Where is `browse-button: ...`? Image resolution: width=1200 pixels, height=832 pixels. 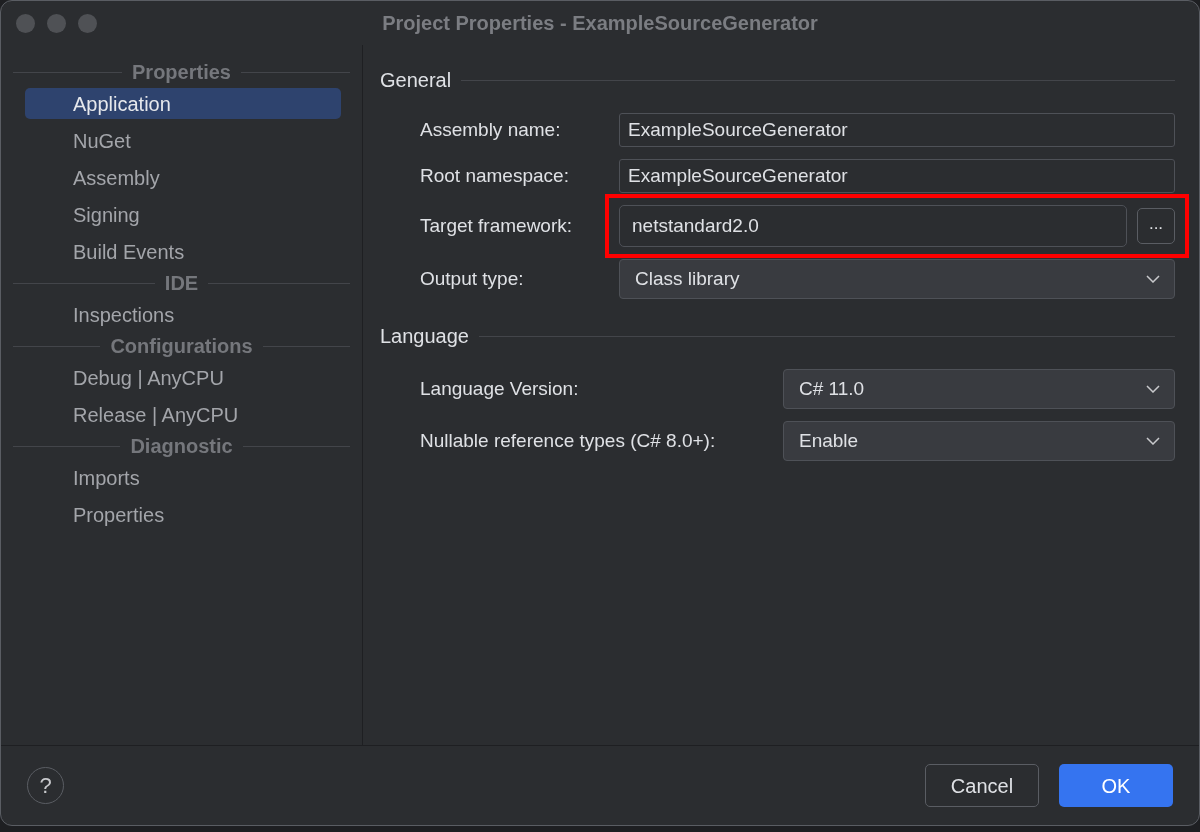 browse-button: ... is located at coordinates (1156, 226).